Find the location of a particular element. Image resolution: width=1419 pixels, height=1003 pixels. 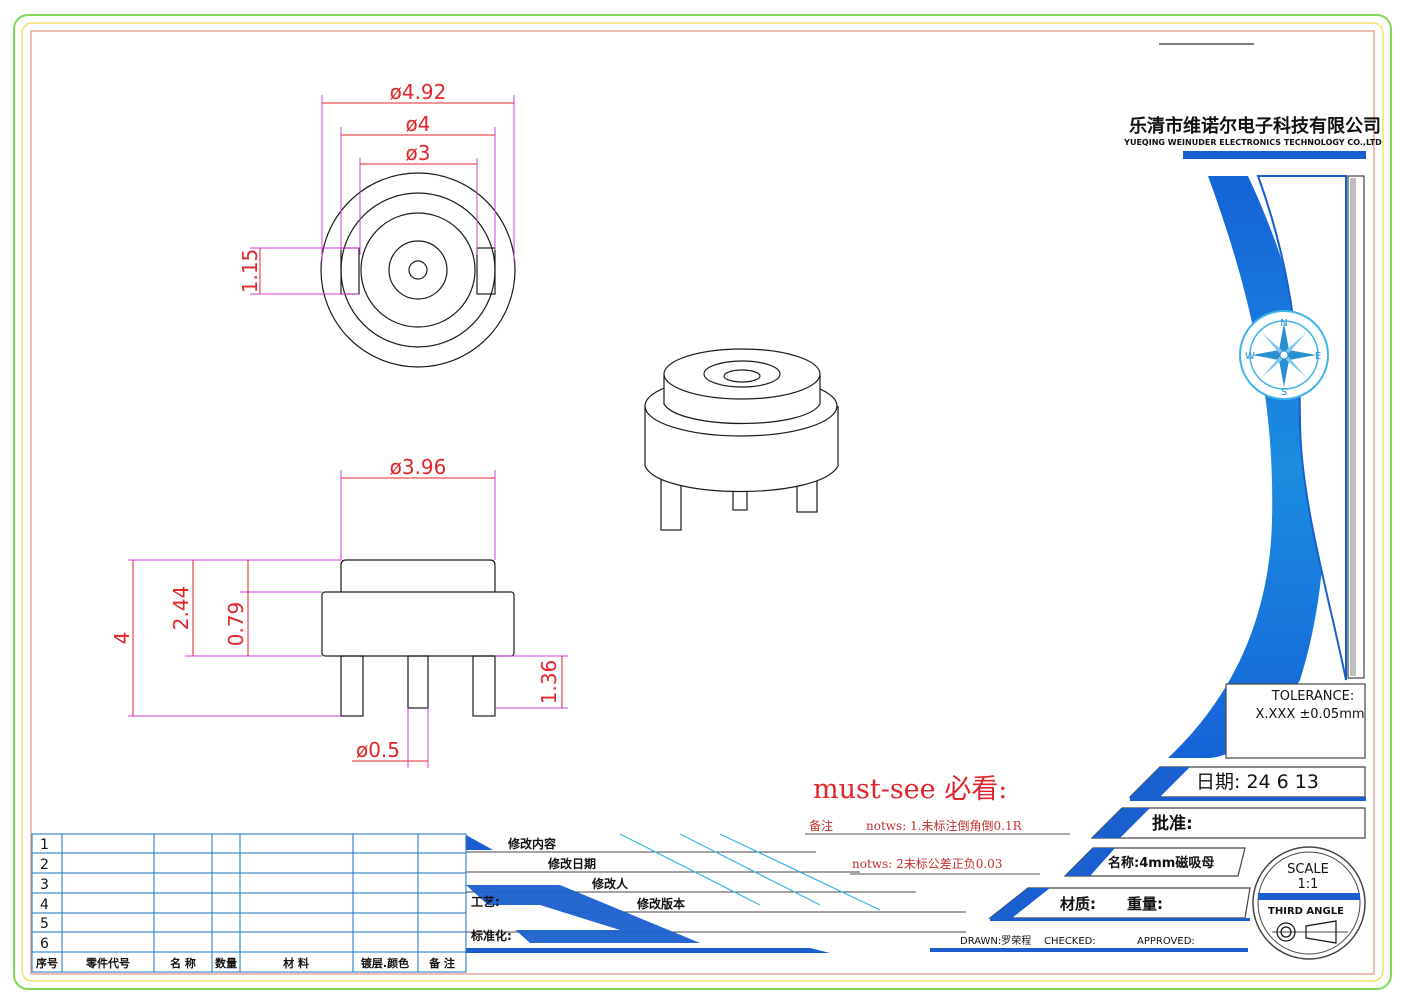

bom-table is located at coordinates (249, 903).